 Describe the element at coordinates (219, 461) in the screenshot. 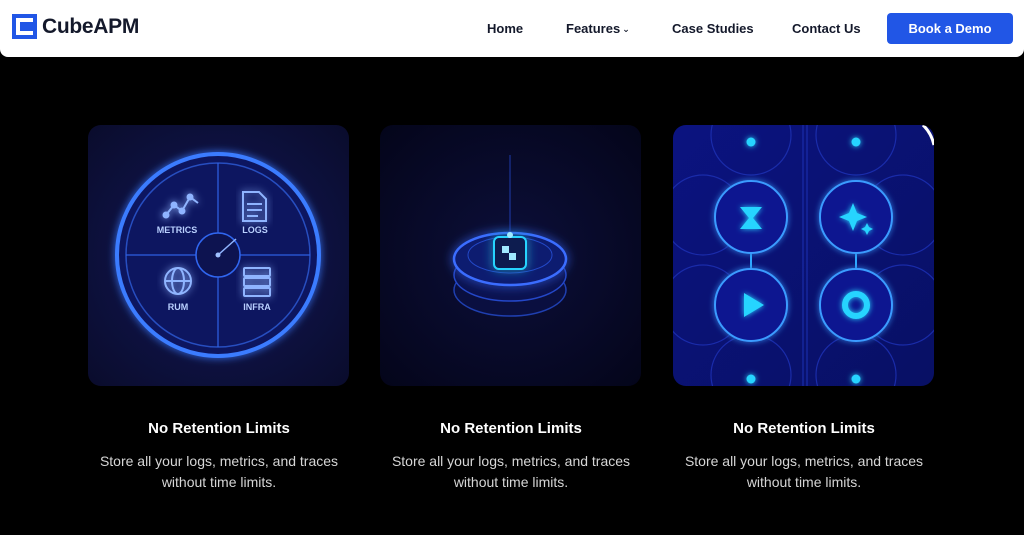

I see `card-description-1-line-1: Store all your logs, metrics, and traces` at that location.